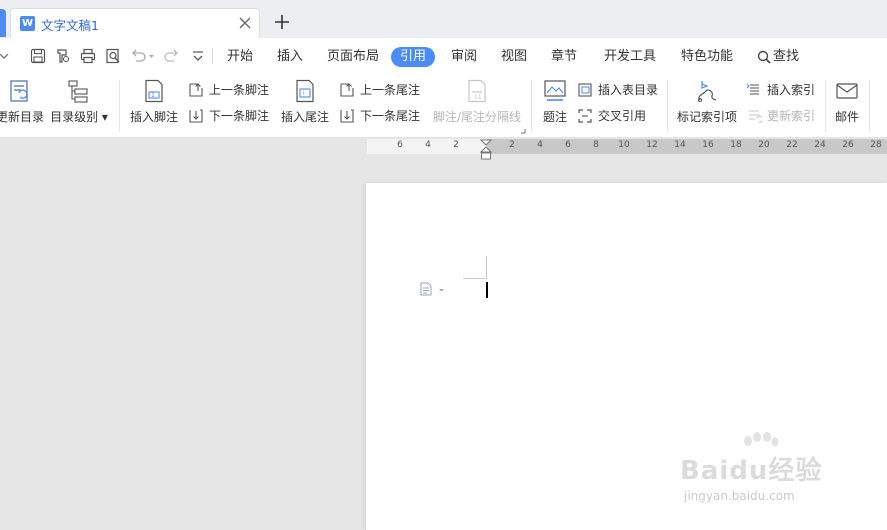 The image size is (887, 530). I want to click on tab-special-features: 特色功能, so click(707, 57).